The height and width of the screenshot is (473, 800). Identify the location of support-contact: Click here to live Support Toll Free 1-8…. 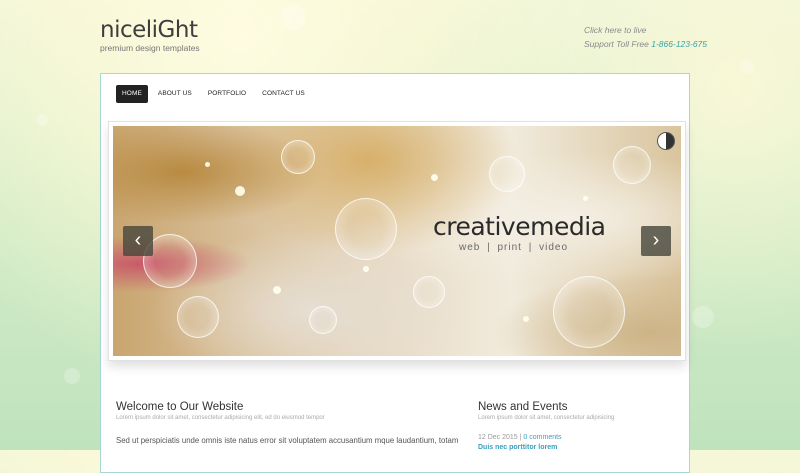
(645, 37).